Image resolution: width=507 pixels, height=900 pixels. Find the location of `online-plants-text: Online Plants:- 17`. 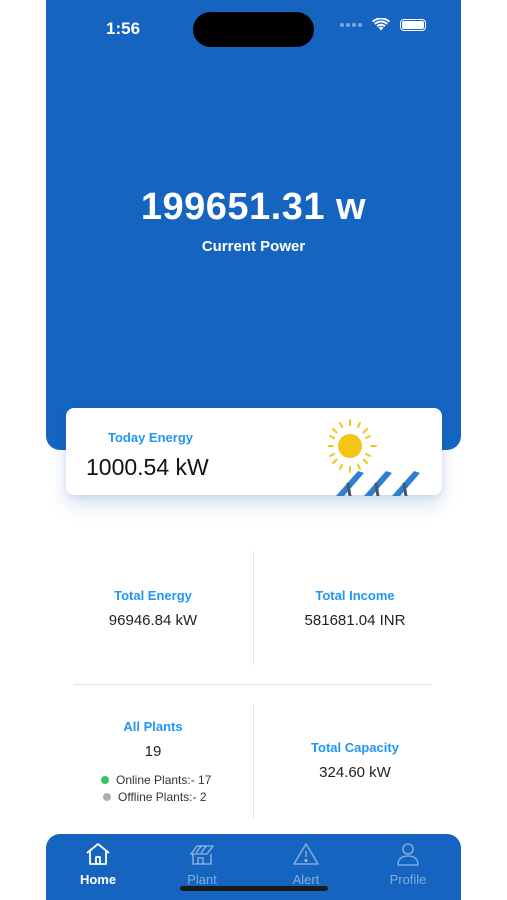

online-plants-text: Online Plants:- 17 is located at coordinates (164, 780).